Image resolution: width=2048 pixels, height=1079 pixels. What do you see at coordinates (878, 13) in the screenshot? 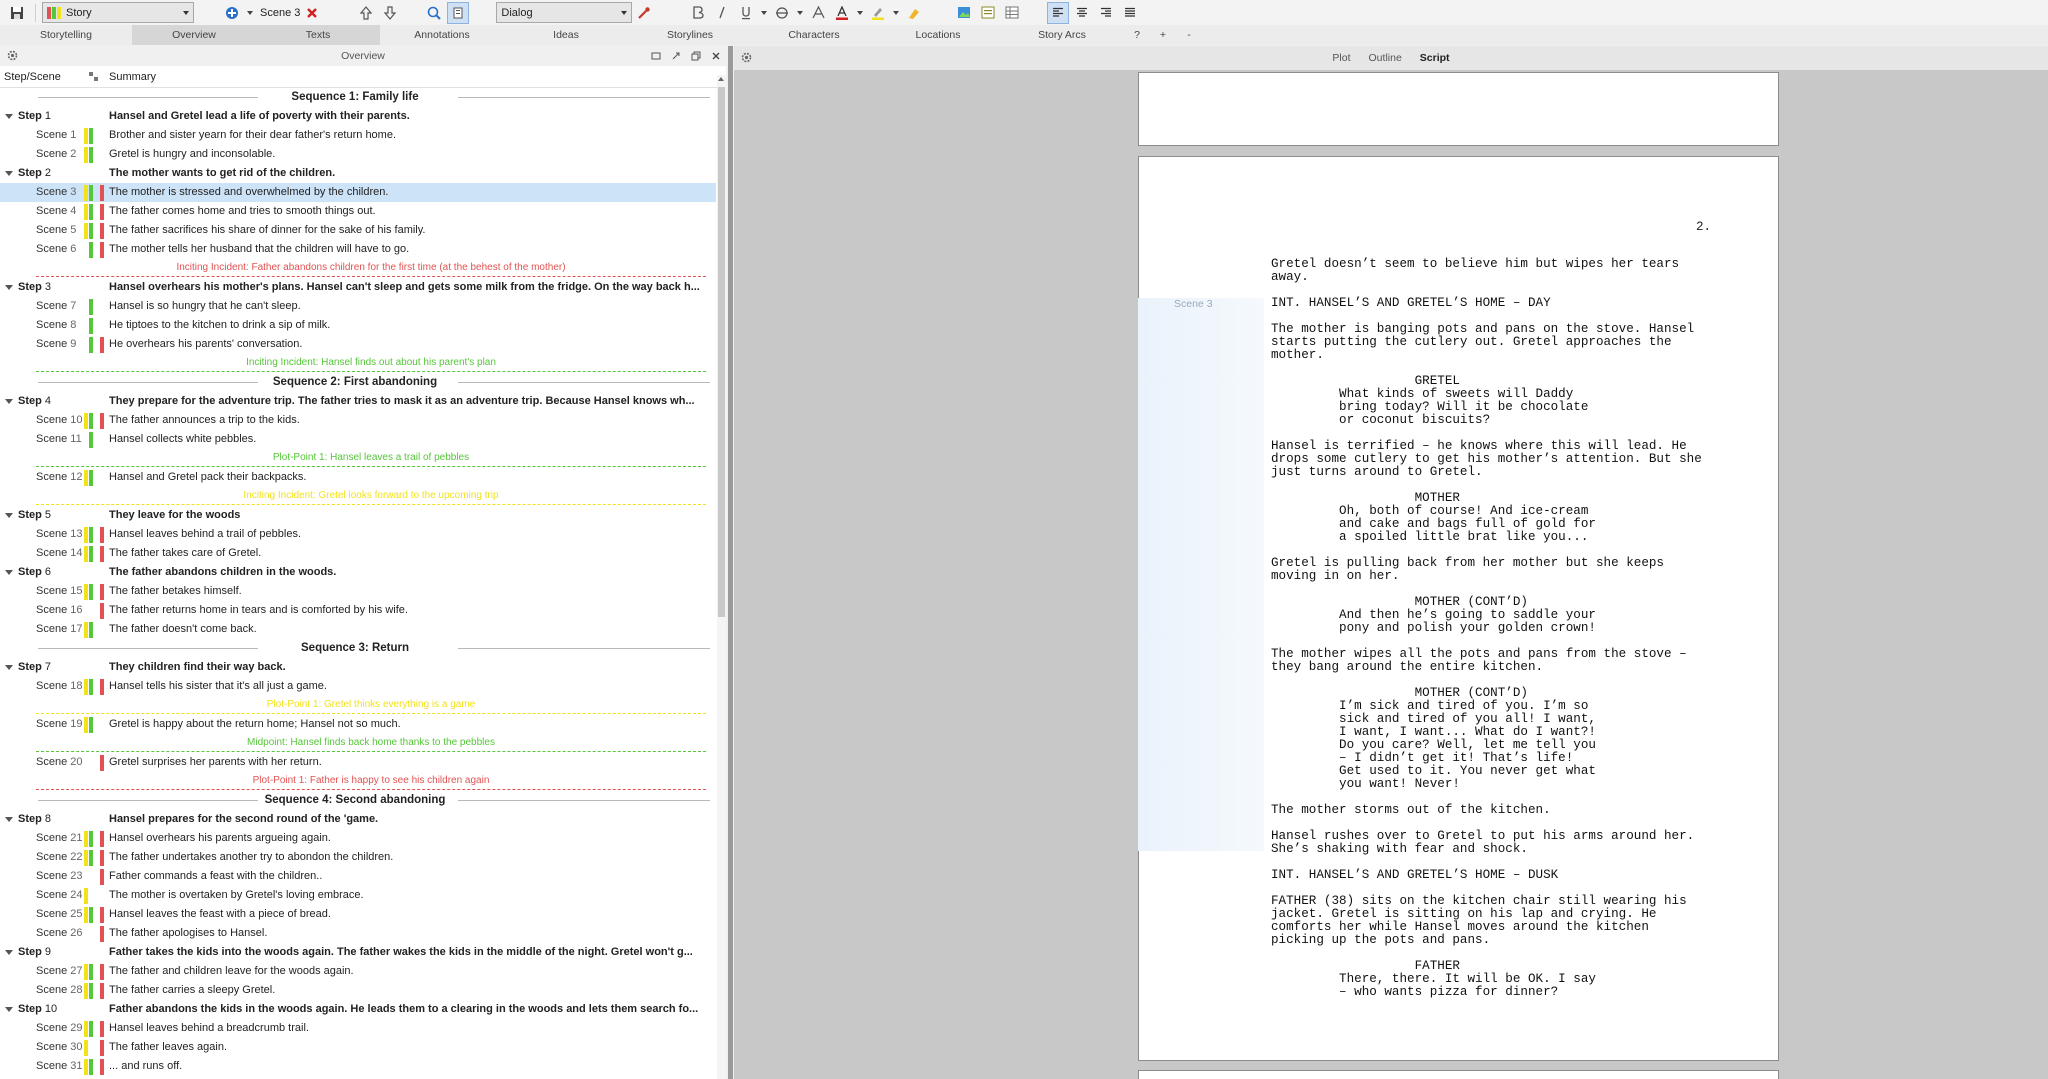
I see `highlight-icon` at bounding box center [878, 13].